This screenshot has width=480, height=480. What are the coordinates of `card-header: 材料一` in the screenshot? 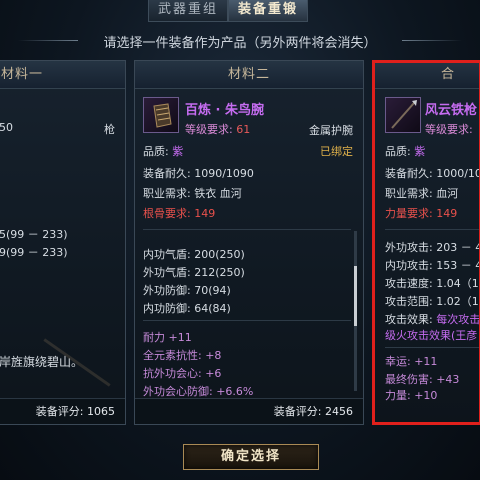 It's located at (62, 75).